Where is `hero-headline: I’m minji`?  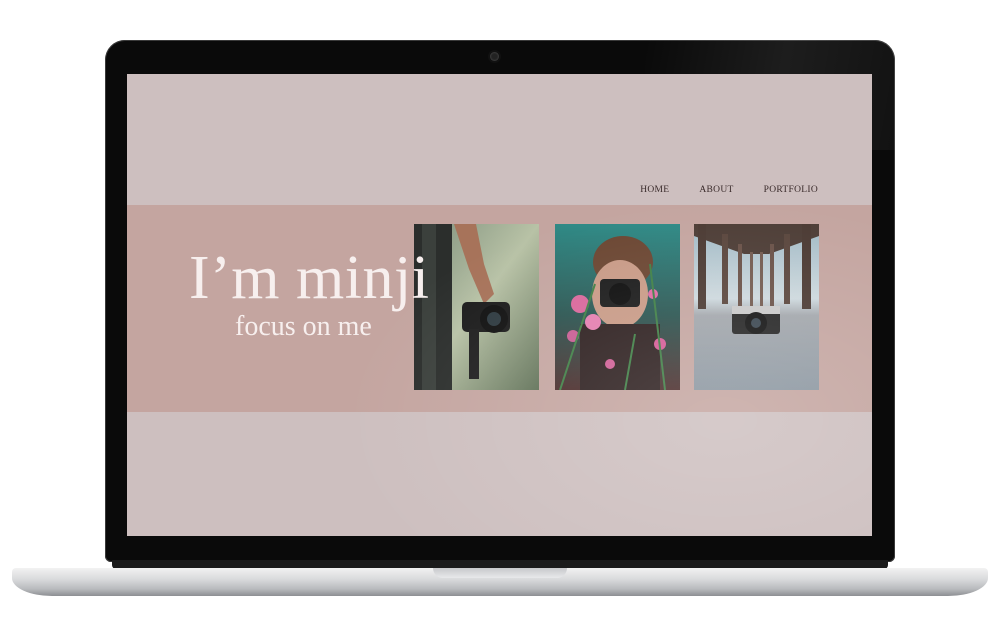 hero-headline: I’m minji is located at coordinates (309, 278).